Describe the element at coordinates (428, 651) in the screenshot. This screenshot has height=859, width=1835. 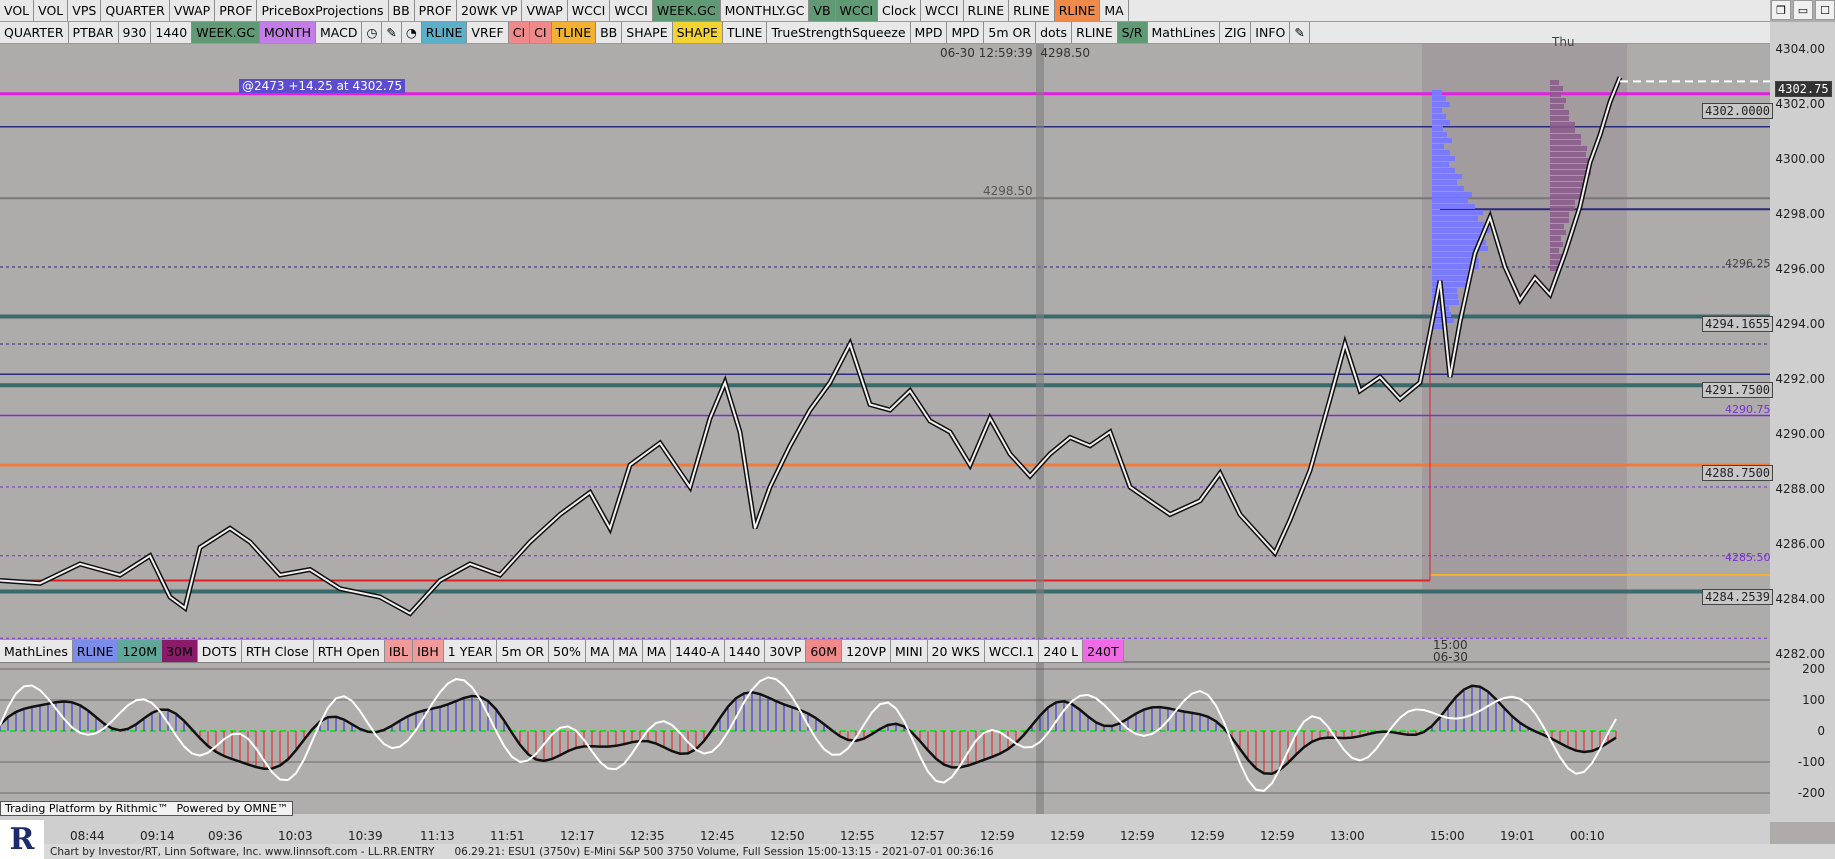
I see `toolbar-button-ibh: IBH` at that location.